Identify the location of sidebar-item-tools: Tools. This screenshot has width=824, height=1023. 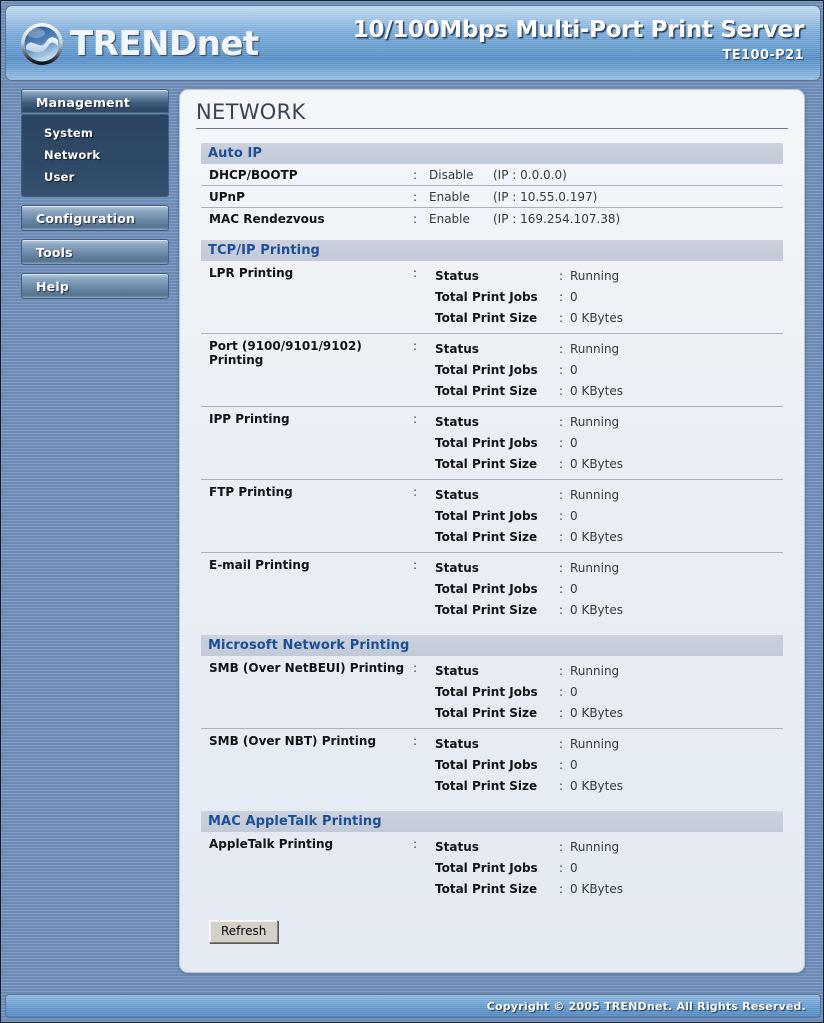
(95, 252).